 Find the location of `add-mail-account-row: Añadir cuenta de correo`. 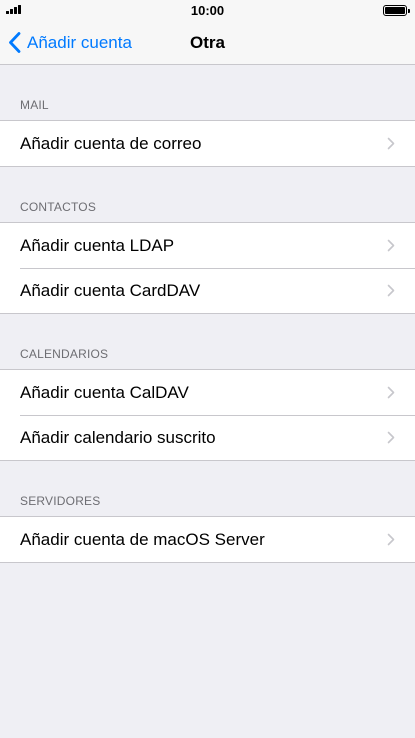

add-mail-account-row: Añadir cuenta de correo is located at coordinates (207, 143).